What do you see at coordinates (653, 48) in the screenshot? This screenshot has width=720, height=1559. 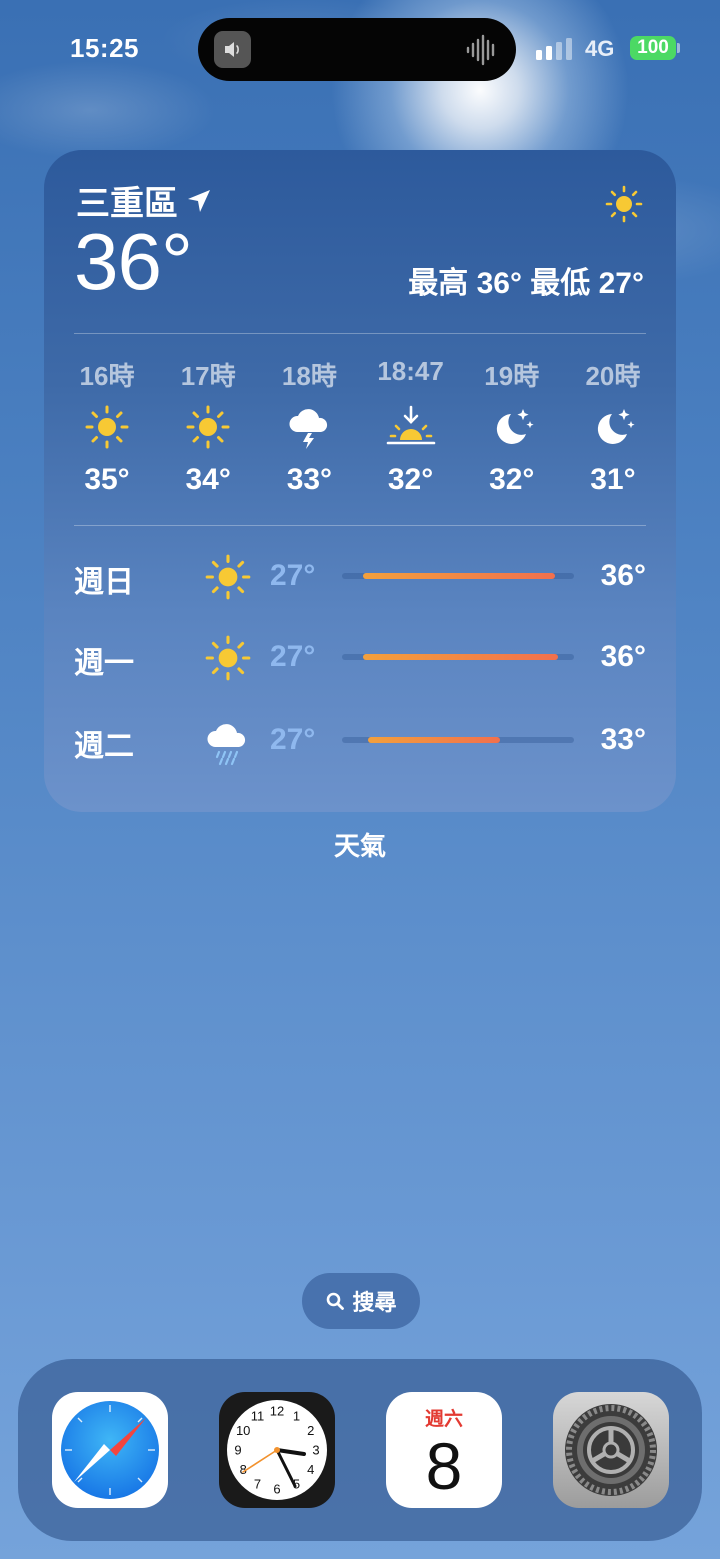 I see `battery-indicator: 100` at bounding box center [653, 48].